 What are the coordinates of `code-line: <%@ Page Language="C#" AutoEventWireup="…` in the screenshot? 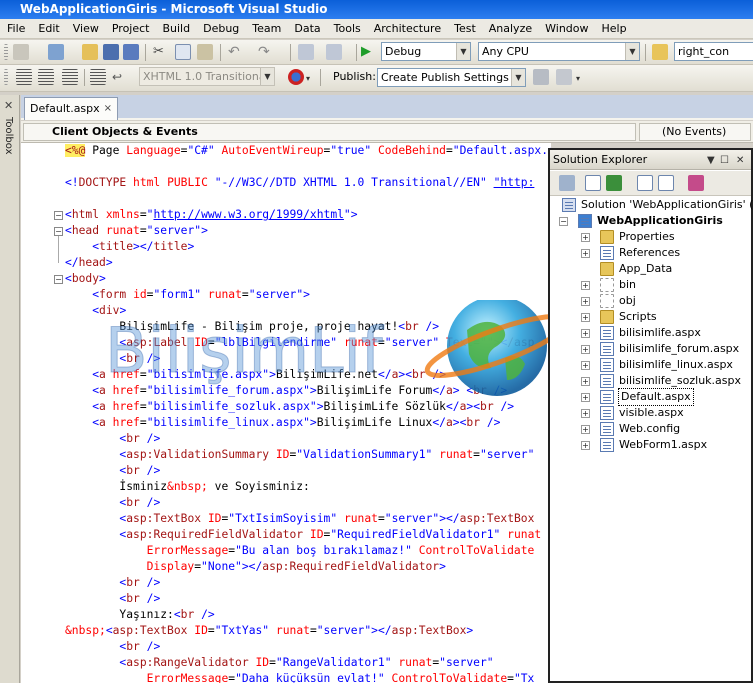 It's located at (308, 151).